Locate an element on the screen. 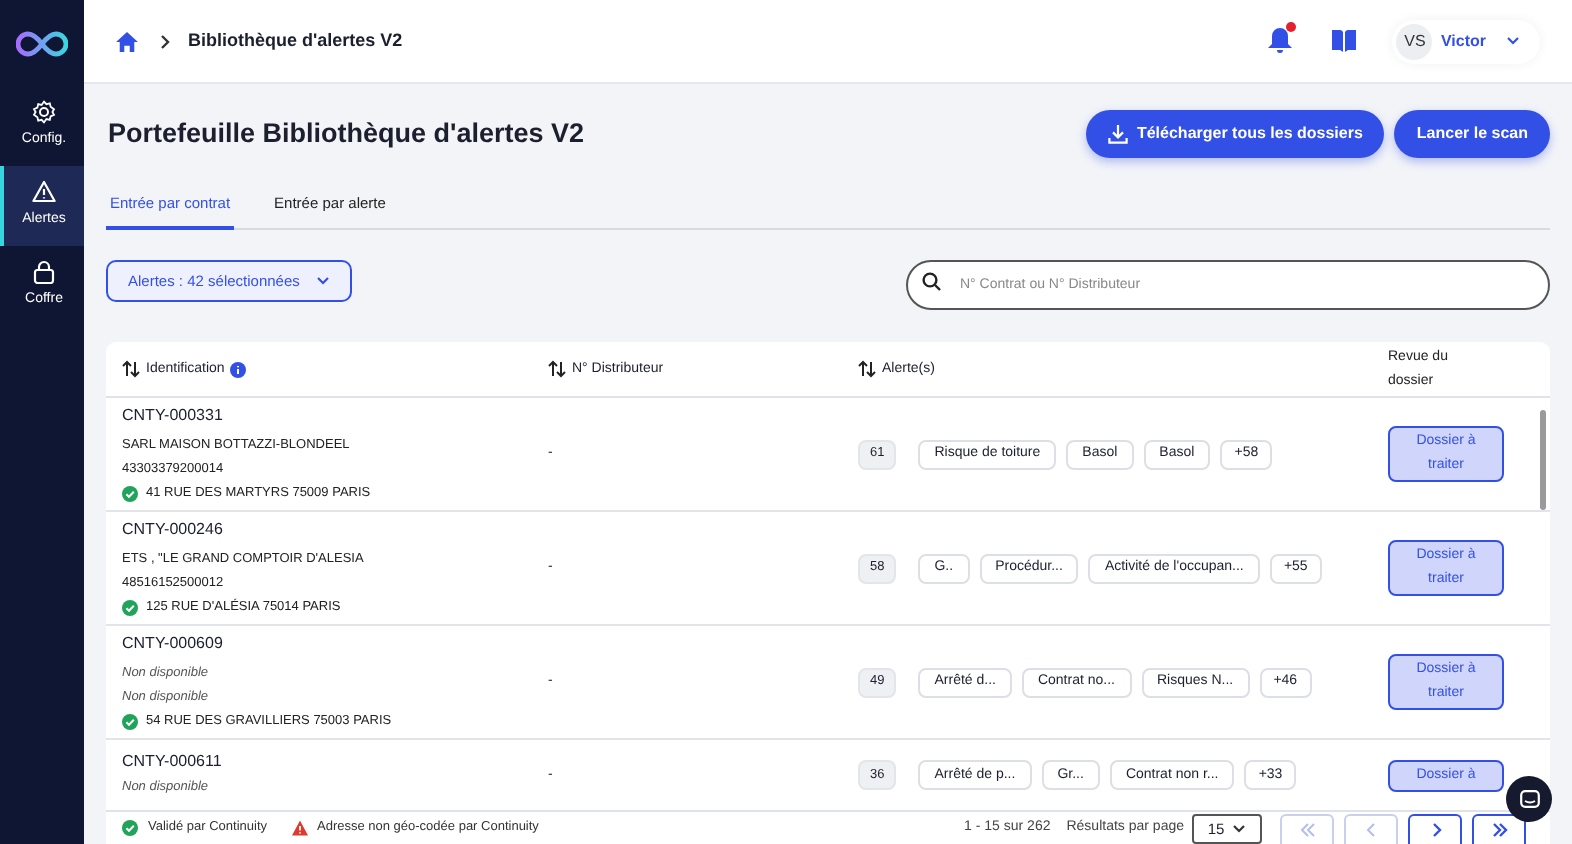 The image size is (1572, 844). logo-icon is located at coordinates (42, 44).